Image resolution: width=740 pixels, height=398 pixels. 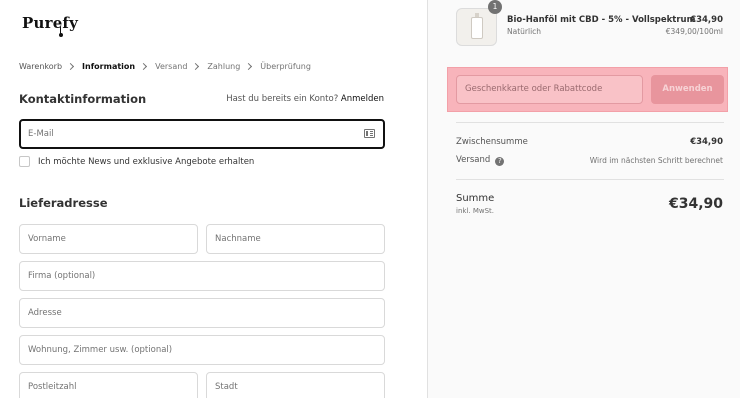 I want to click on apartment-placeholder: Wohnung, Zimmer usw. (optional), so click(x=100, y=350).